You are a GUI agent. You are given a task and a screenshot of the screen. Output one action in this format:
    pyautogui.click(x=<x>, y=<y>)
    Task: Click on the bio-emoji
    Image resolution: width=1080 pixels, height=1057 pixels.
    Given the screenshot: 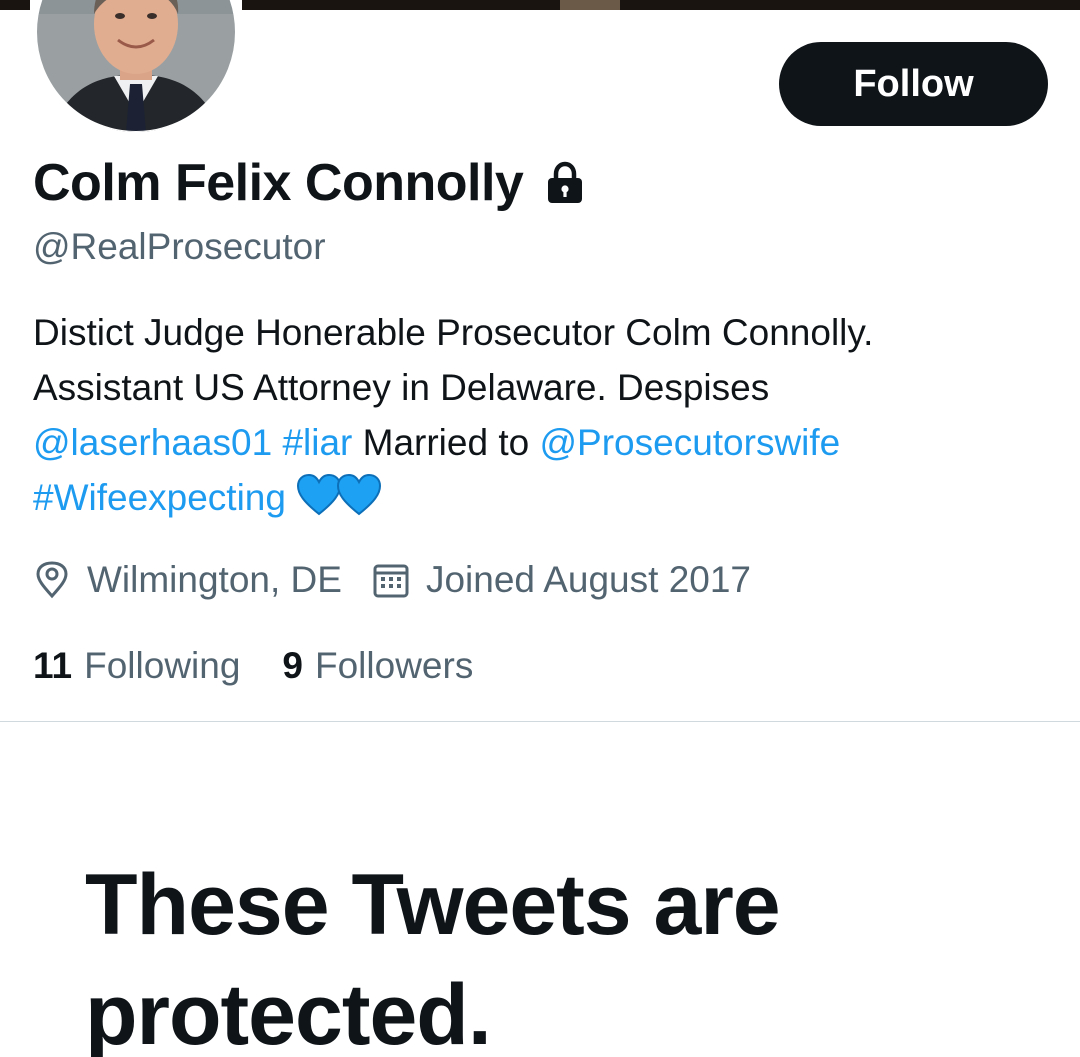 What is the action you would take?
    pyautogui.click(x=339, y=496)
    